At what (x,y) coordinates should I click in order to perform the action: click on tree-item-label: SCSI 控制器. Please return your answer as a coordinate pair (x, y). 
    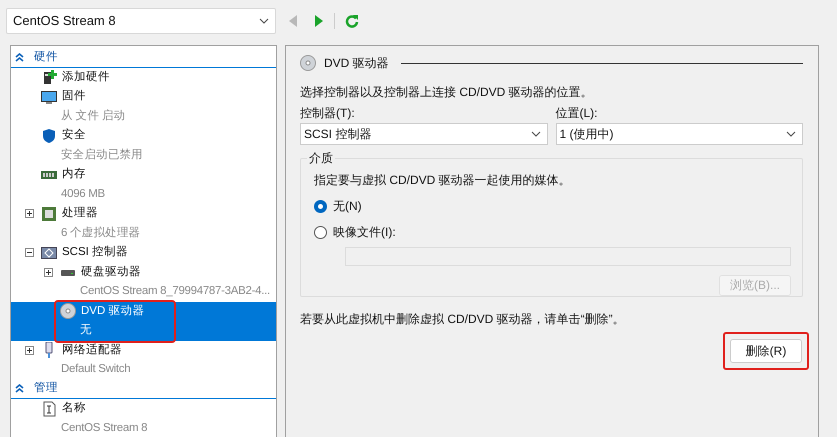
    Looking at the image, I should click on (95, 252).